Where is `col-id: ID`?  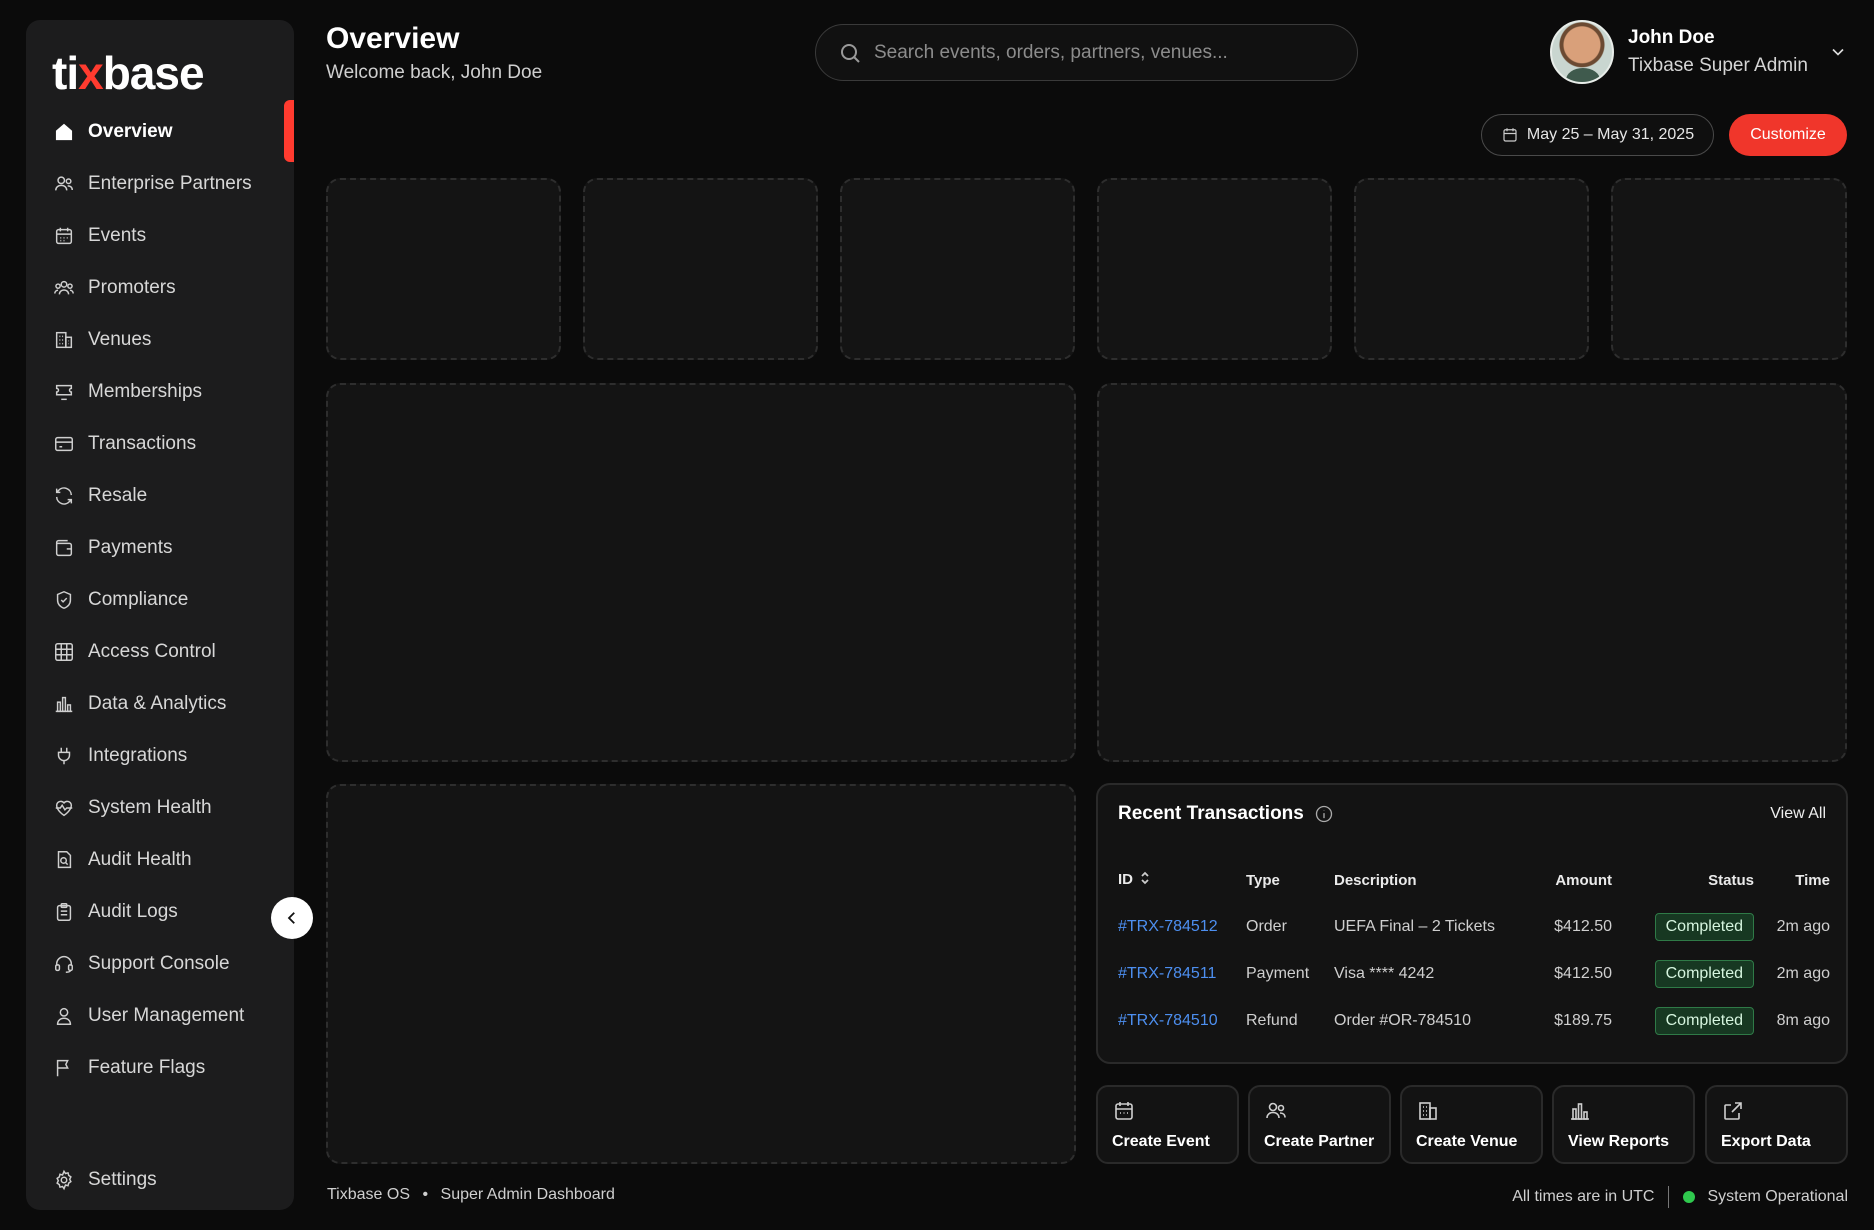 col-id: ID is located at coordinates (1182, 880).